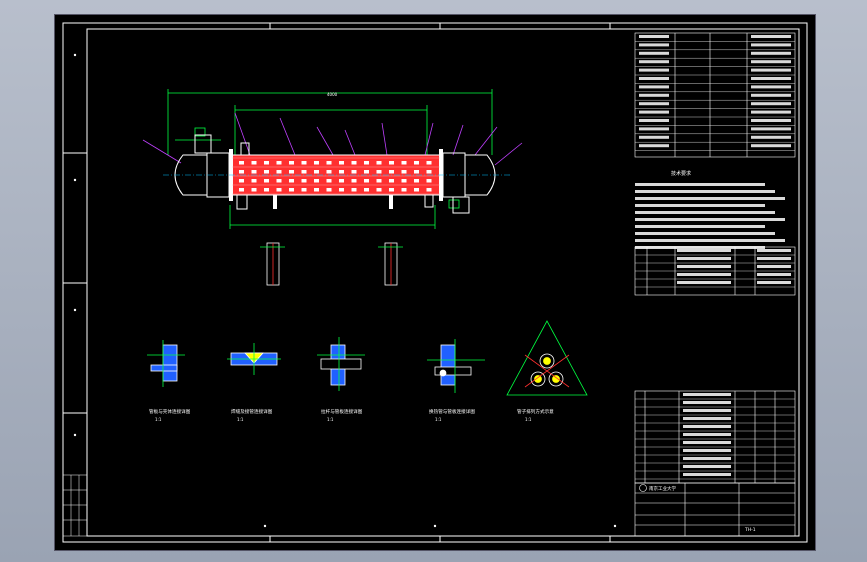 Image resolution: width=867 pixels, height=562 pixels. I want to click on heat-exchanger-elevation, so click(336, 174).